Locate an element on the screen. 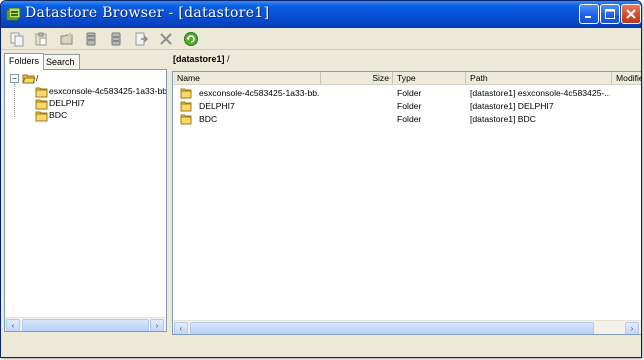 The height and width of the screenshot is (360, 644). collapse-toggle: − is located at coordinates (14, 78).